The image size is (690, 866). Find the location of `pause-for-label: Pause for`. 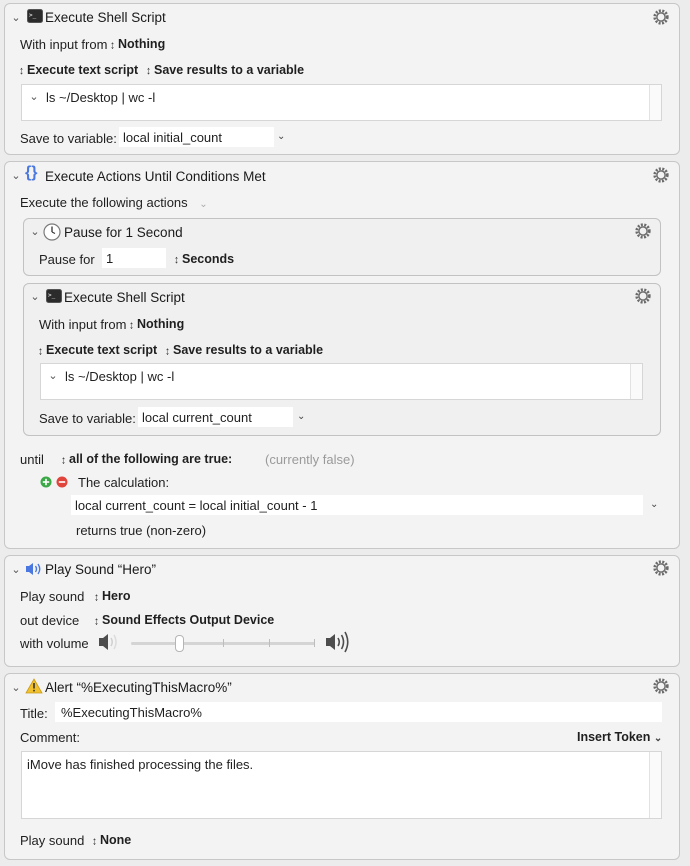

pause-for-label: Pause for is located at coordinates (67, 259).